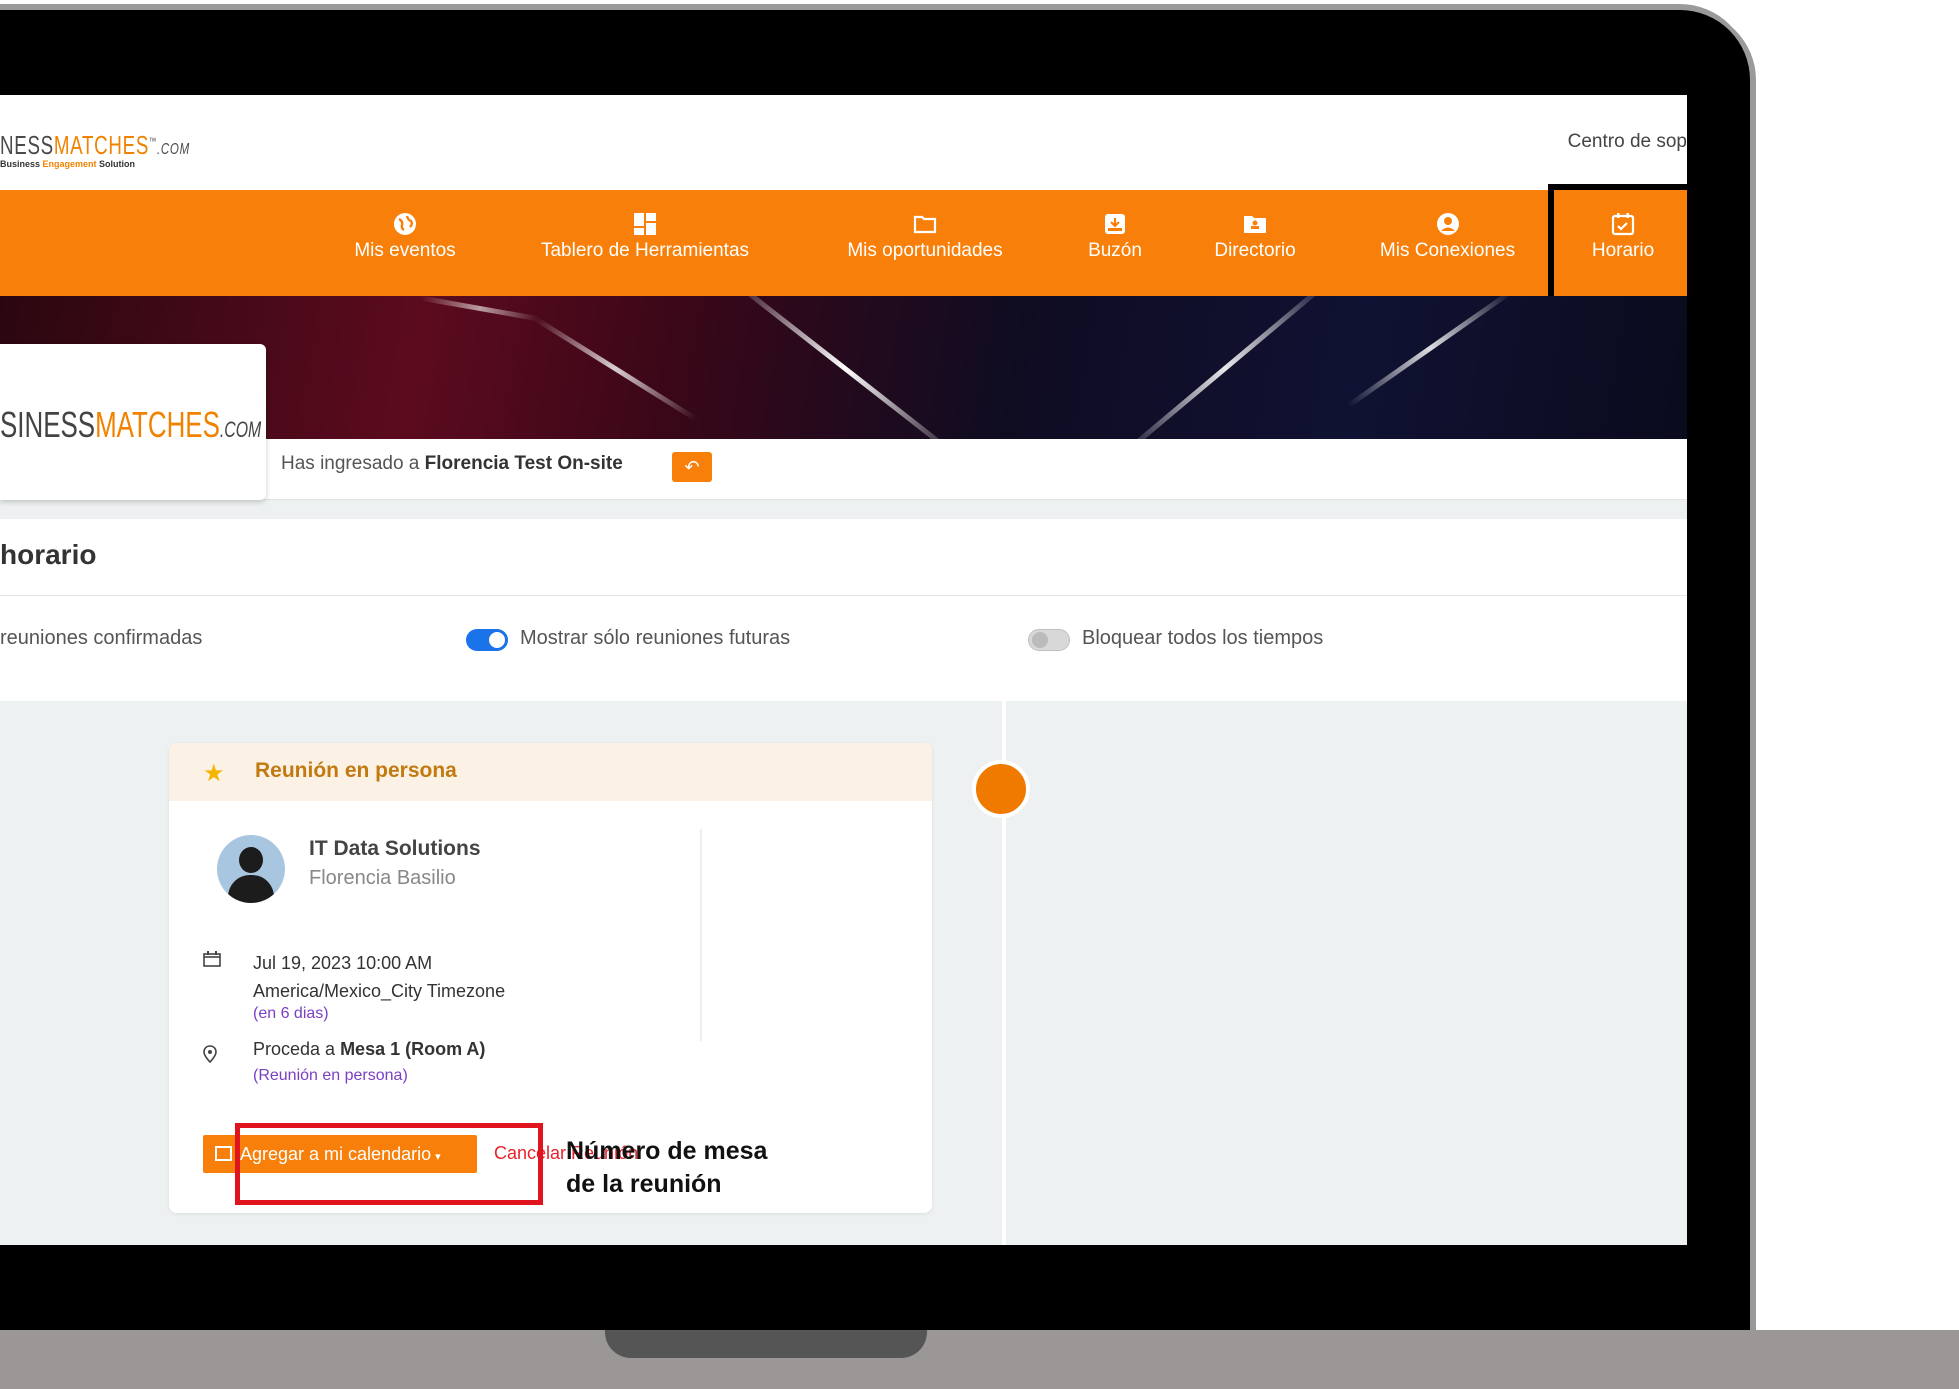 The image size is (1959, 1389). Describe the element at coordinates (330, 1075) in the screenshot. I see `location-type: (Reunión en persona)` at that location.